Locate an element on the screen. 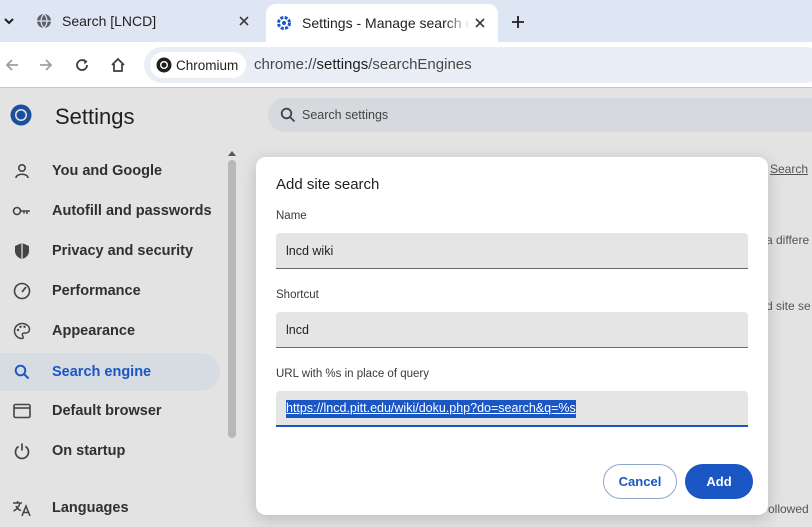  sidebar-item-label: On startup is located at coordinates (89, 451).